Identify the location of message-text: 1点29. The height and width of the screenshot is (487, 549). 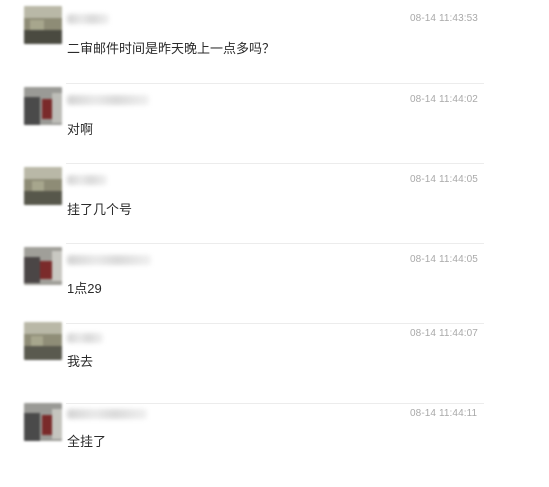
(84, 288).